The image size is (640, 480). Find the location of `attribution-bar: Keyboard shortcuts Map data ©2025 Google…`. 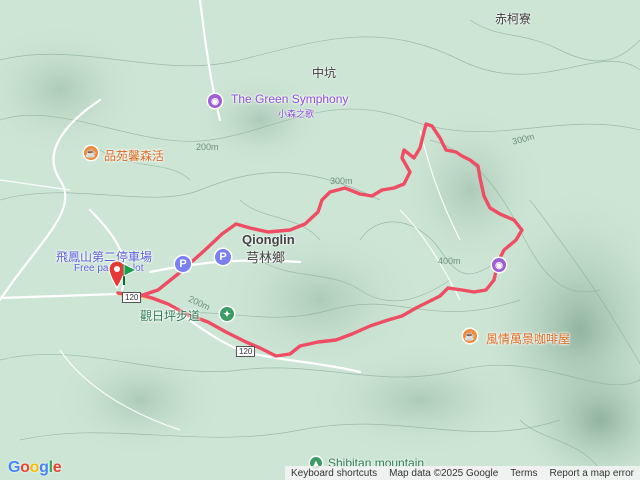

attribution-bar: Keyboard shortcuts Map data ©2025 Google… is located at coordinates (462, 473).